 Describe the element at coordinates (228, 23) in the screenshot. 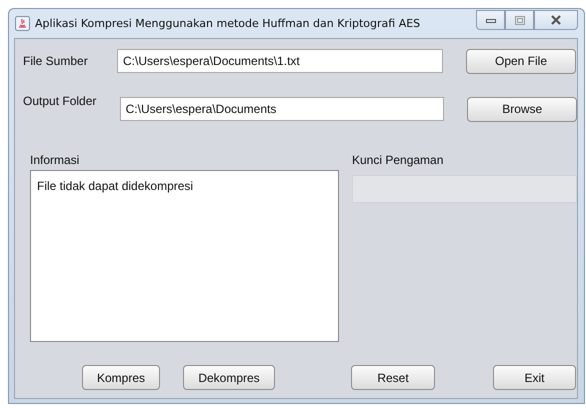

I see `window-title: Aplikasi Kompresi Menggunakan metode Huffman dan Kriptografi AES` at that location.